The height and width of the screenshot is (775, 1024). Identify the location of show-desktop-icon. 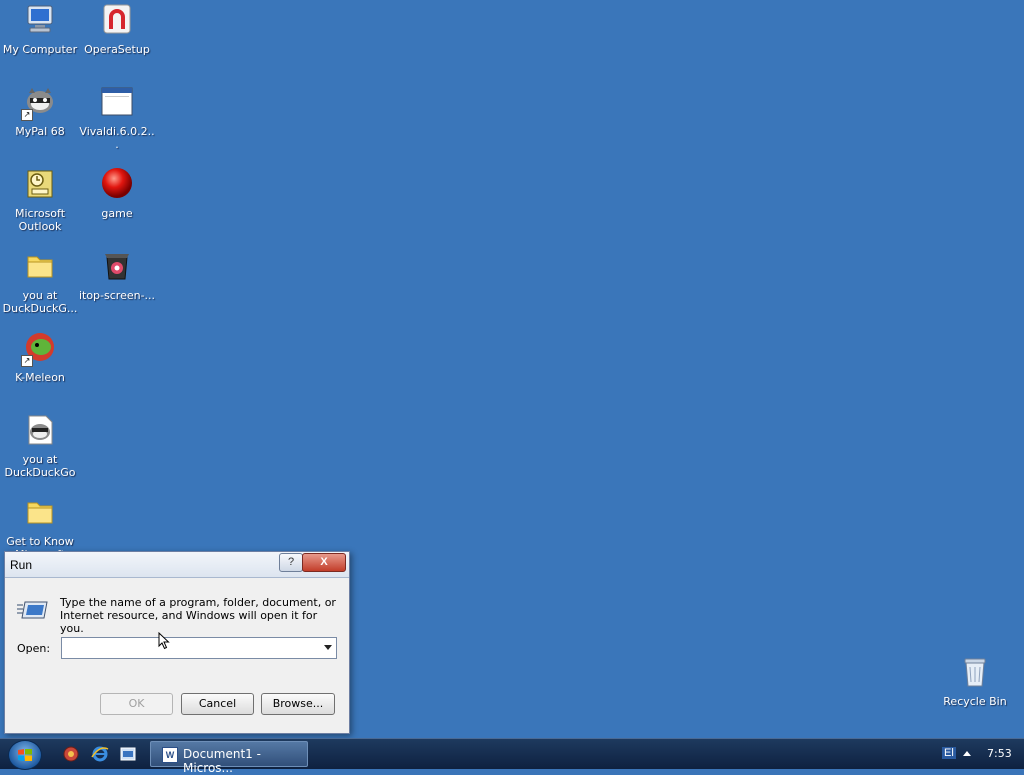
(128, 754).